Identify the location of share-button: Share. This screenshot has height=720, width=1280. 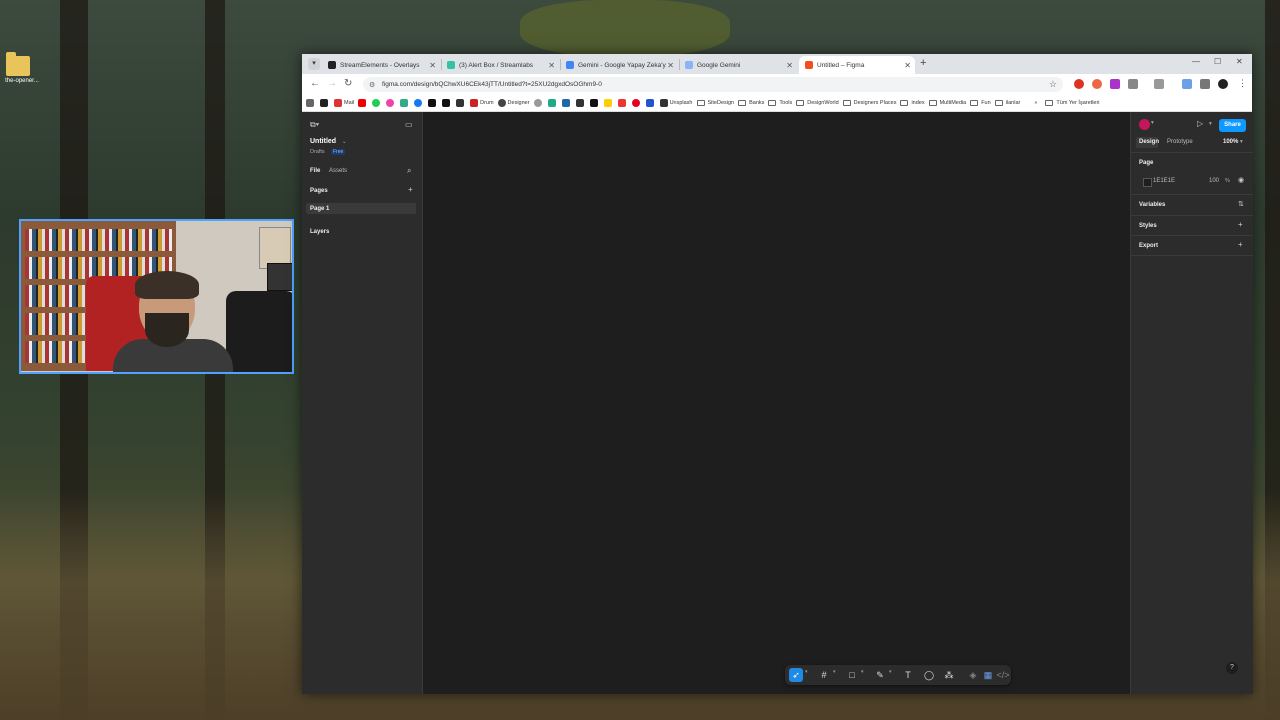
(1232, 125).